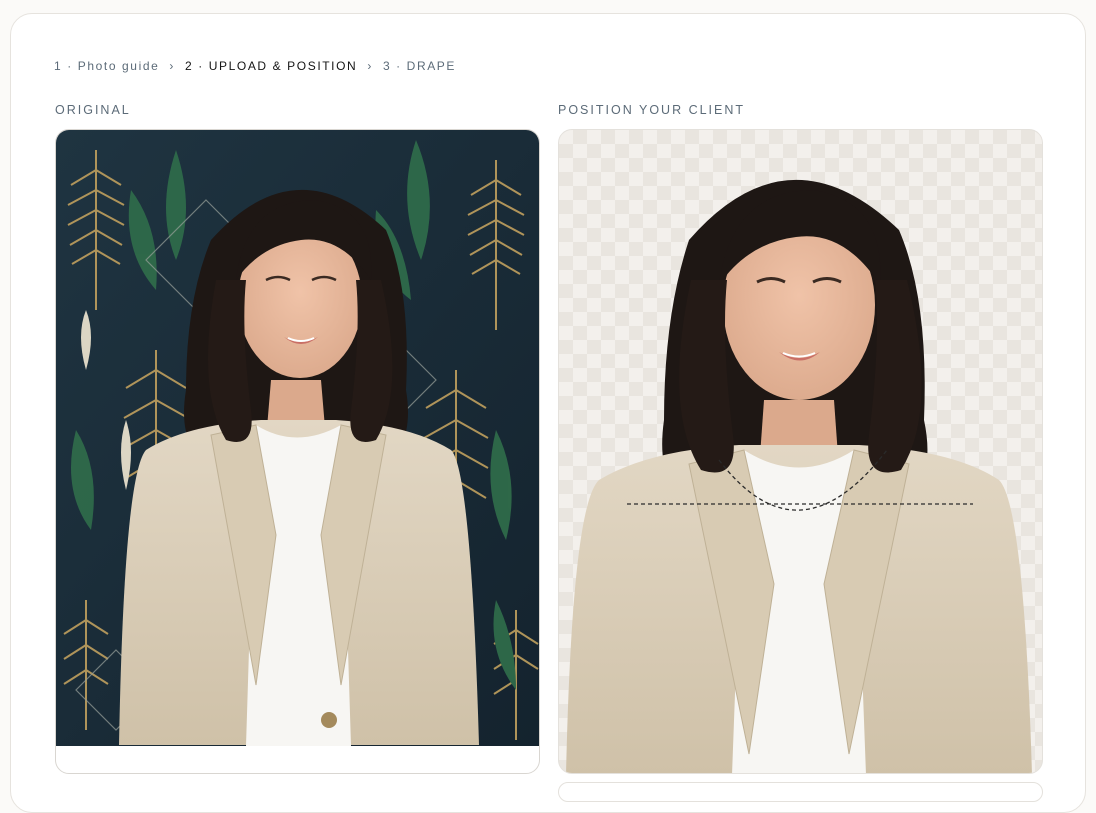  Describe the element at coordinates (93, 110) in the screenshot. I see `original-label: ORIGINAL` at that location.